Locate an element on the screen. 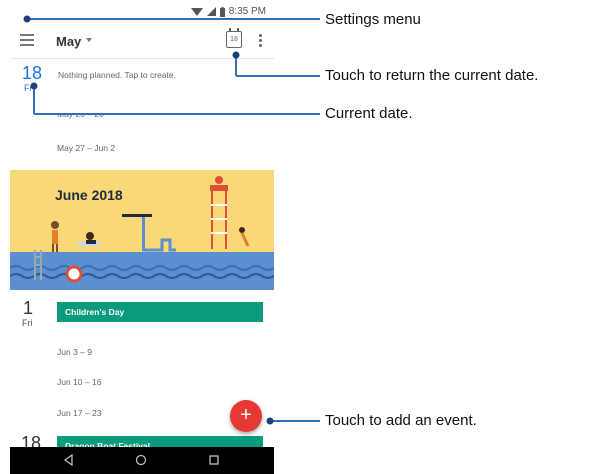  callout-return-date: Touch to return the current date. is located at coordinates (432, 75).